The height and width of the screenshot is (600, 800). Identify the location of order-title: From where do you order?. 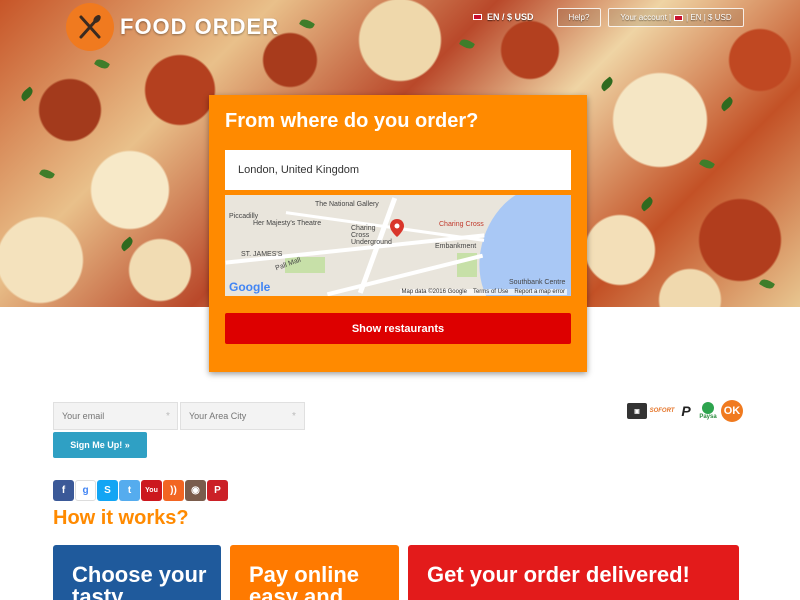
(352, 121).